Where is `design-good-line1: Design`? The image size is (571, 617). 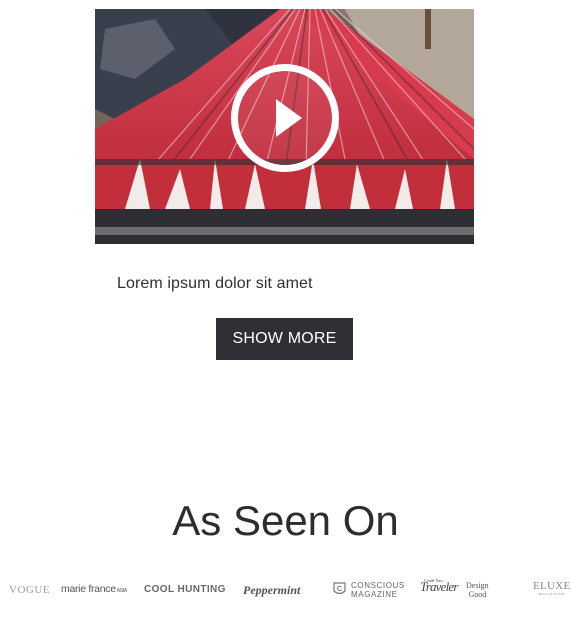 design-good-line1: Design is located at coordinates (477, 585).